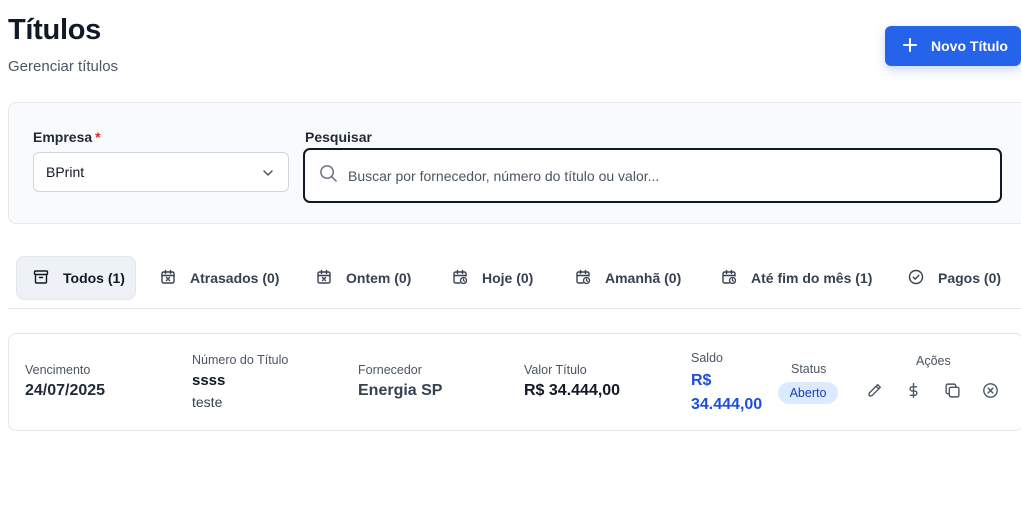 The width and height of the screenshot is (1021, 506). I want to click on new-title-button-label: Novo Título, so click(969, 46).